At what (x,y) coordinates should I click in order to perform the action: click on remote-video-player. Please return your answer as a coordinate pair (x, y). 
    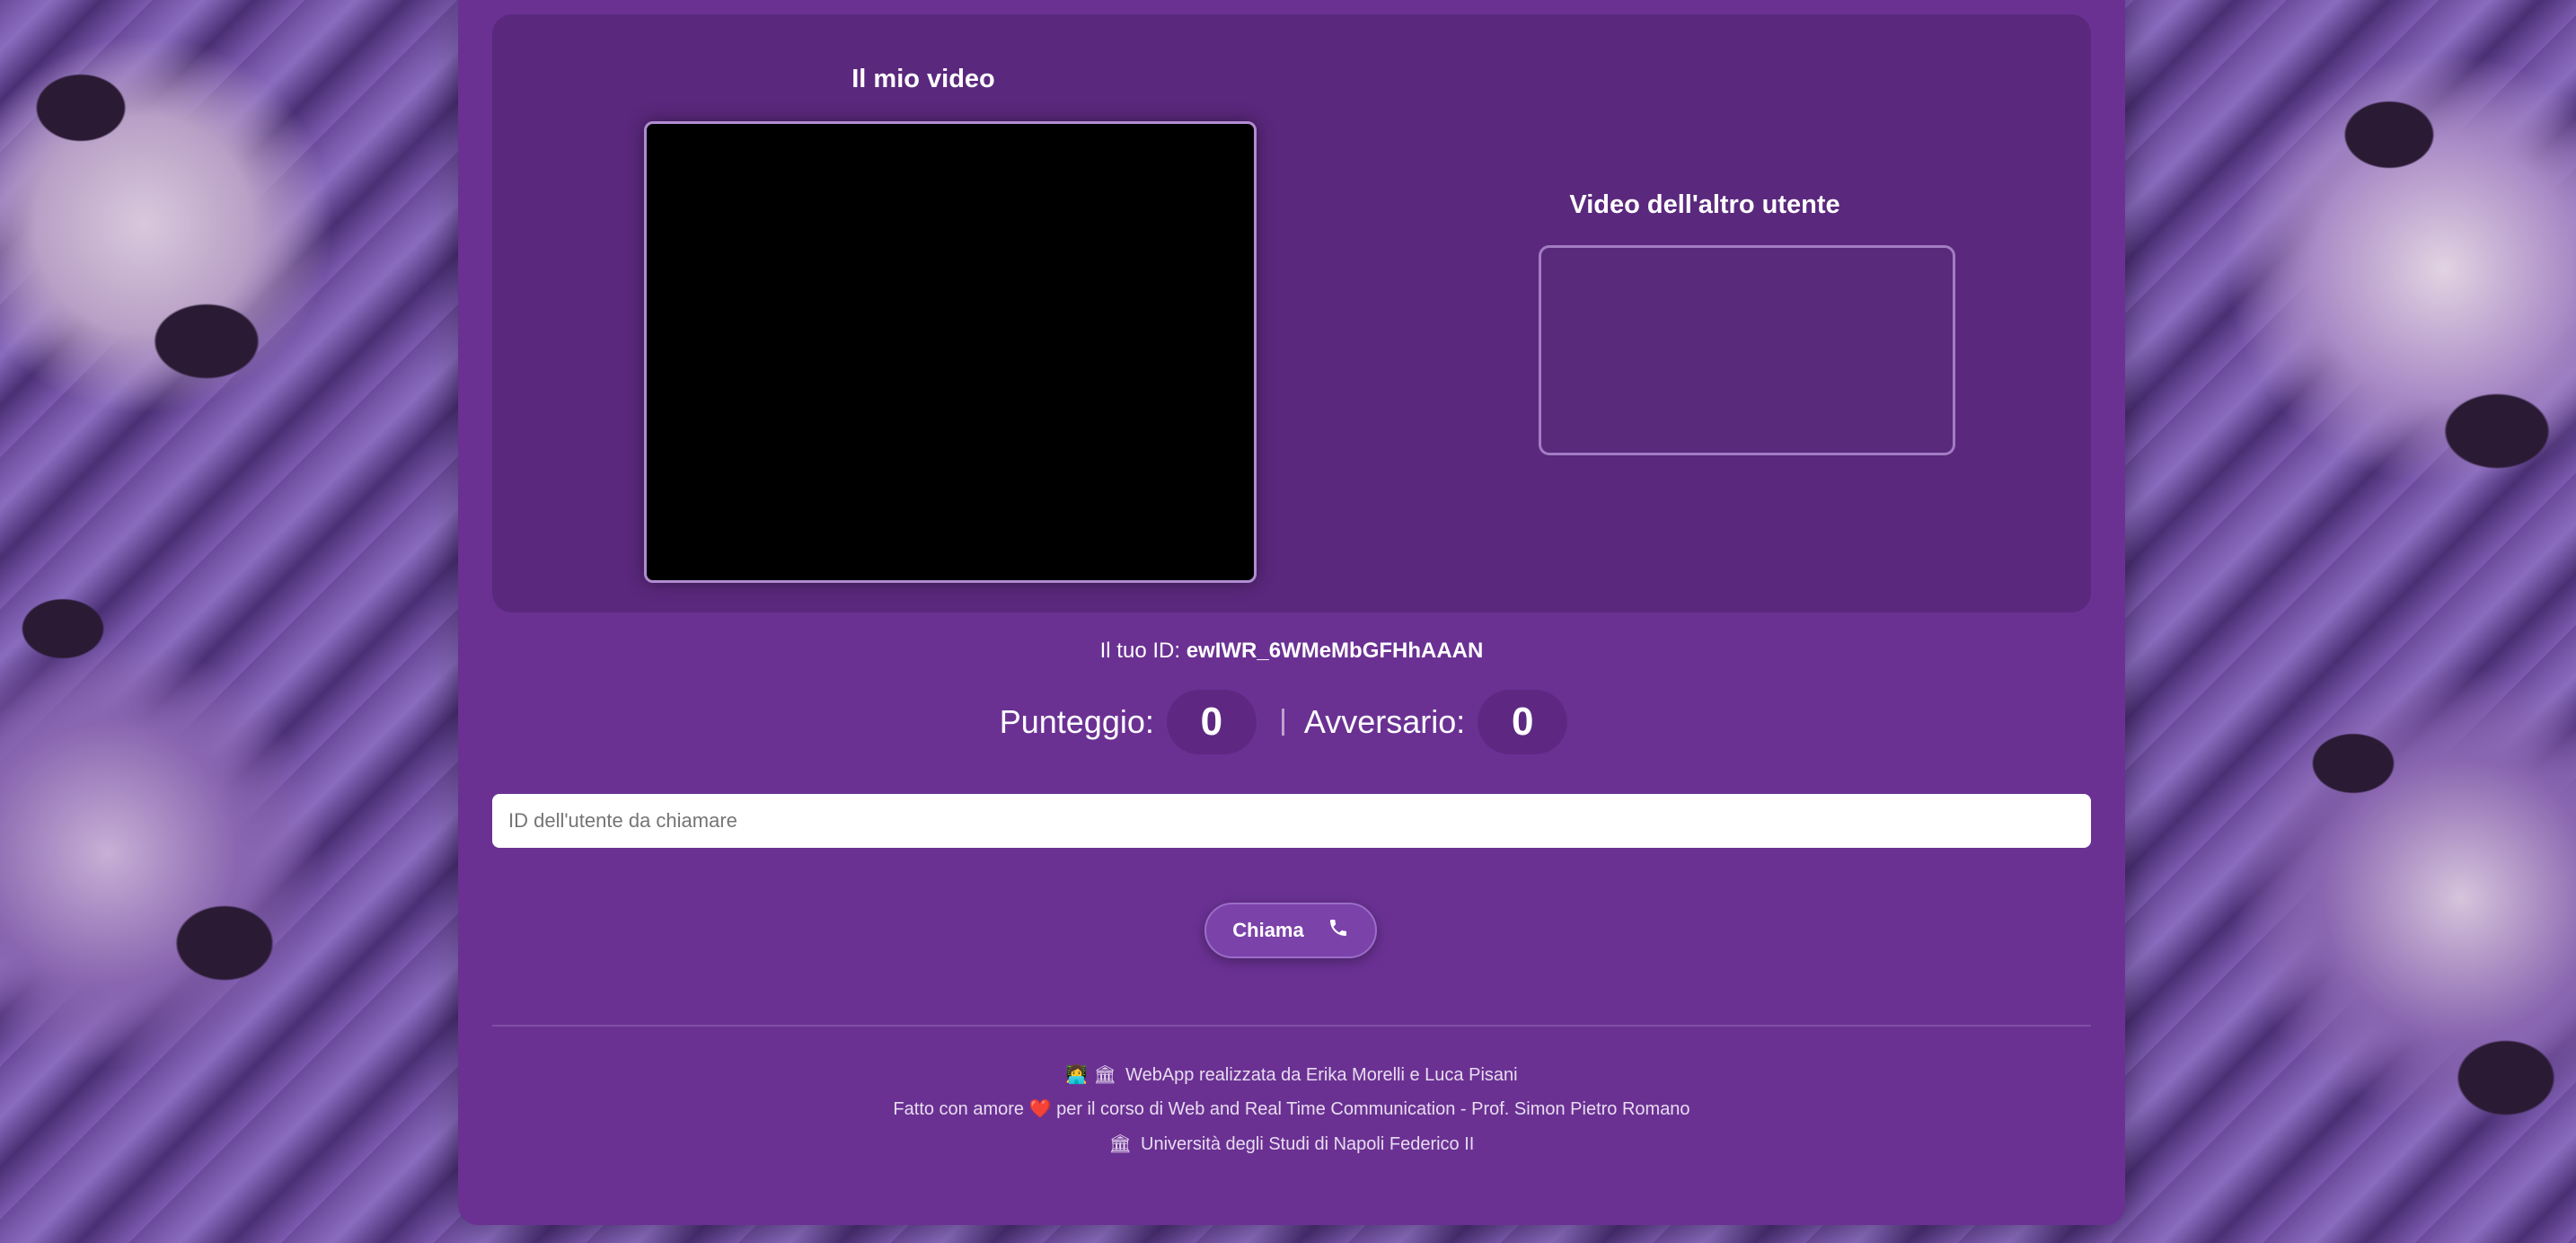
    Looking at the image, I should click on (1747, 350).